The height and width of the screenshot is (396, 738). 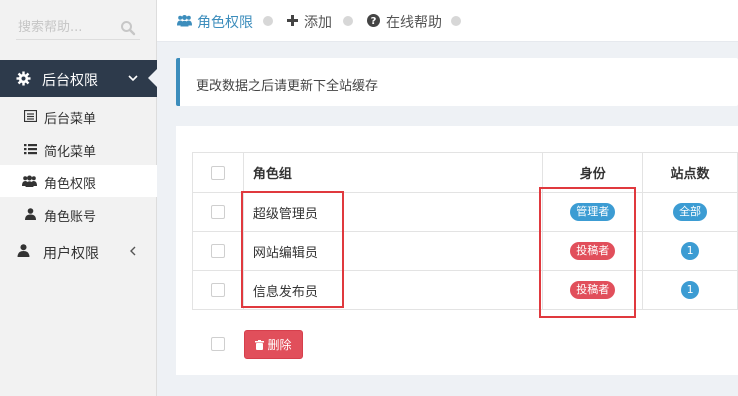 What do you see at coordinates (153, 78) in the screenshot?
I see `active-pointer` at bounding box center [153, 78].